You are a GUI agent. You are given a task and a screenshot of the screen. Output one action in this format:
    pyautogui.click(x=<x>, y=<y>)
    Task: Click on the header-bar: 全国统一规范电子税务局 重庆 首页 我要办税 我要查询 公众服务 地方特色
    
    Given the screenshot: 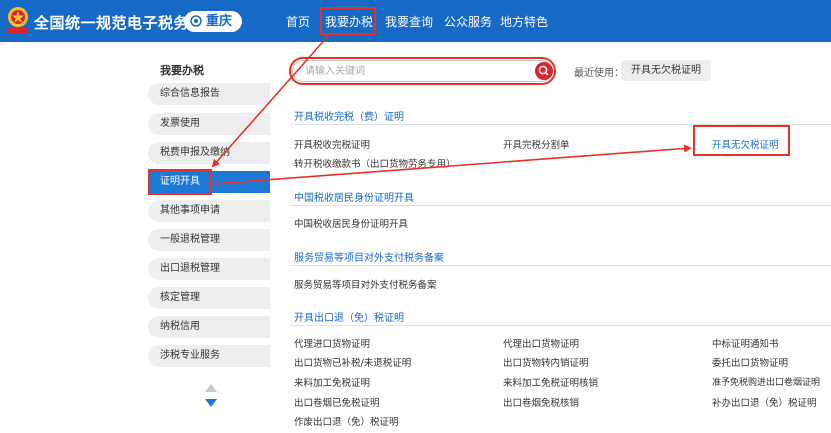 What is the action you would take?
    pyautogui.click(x=415, y=21)
    